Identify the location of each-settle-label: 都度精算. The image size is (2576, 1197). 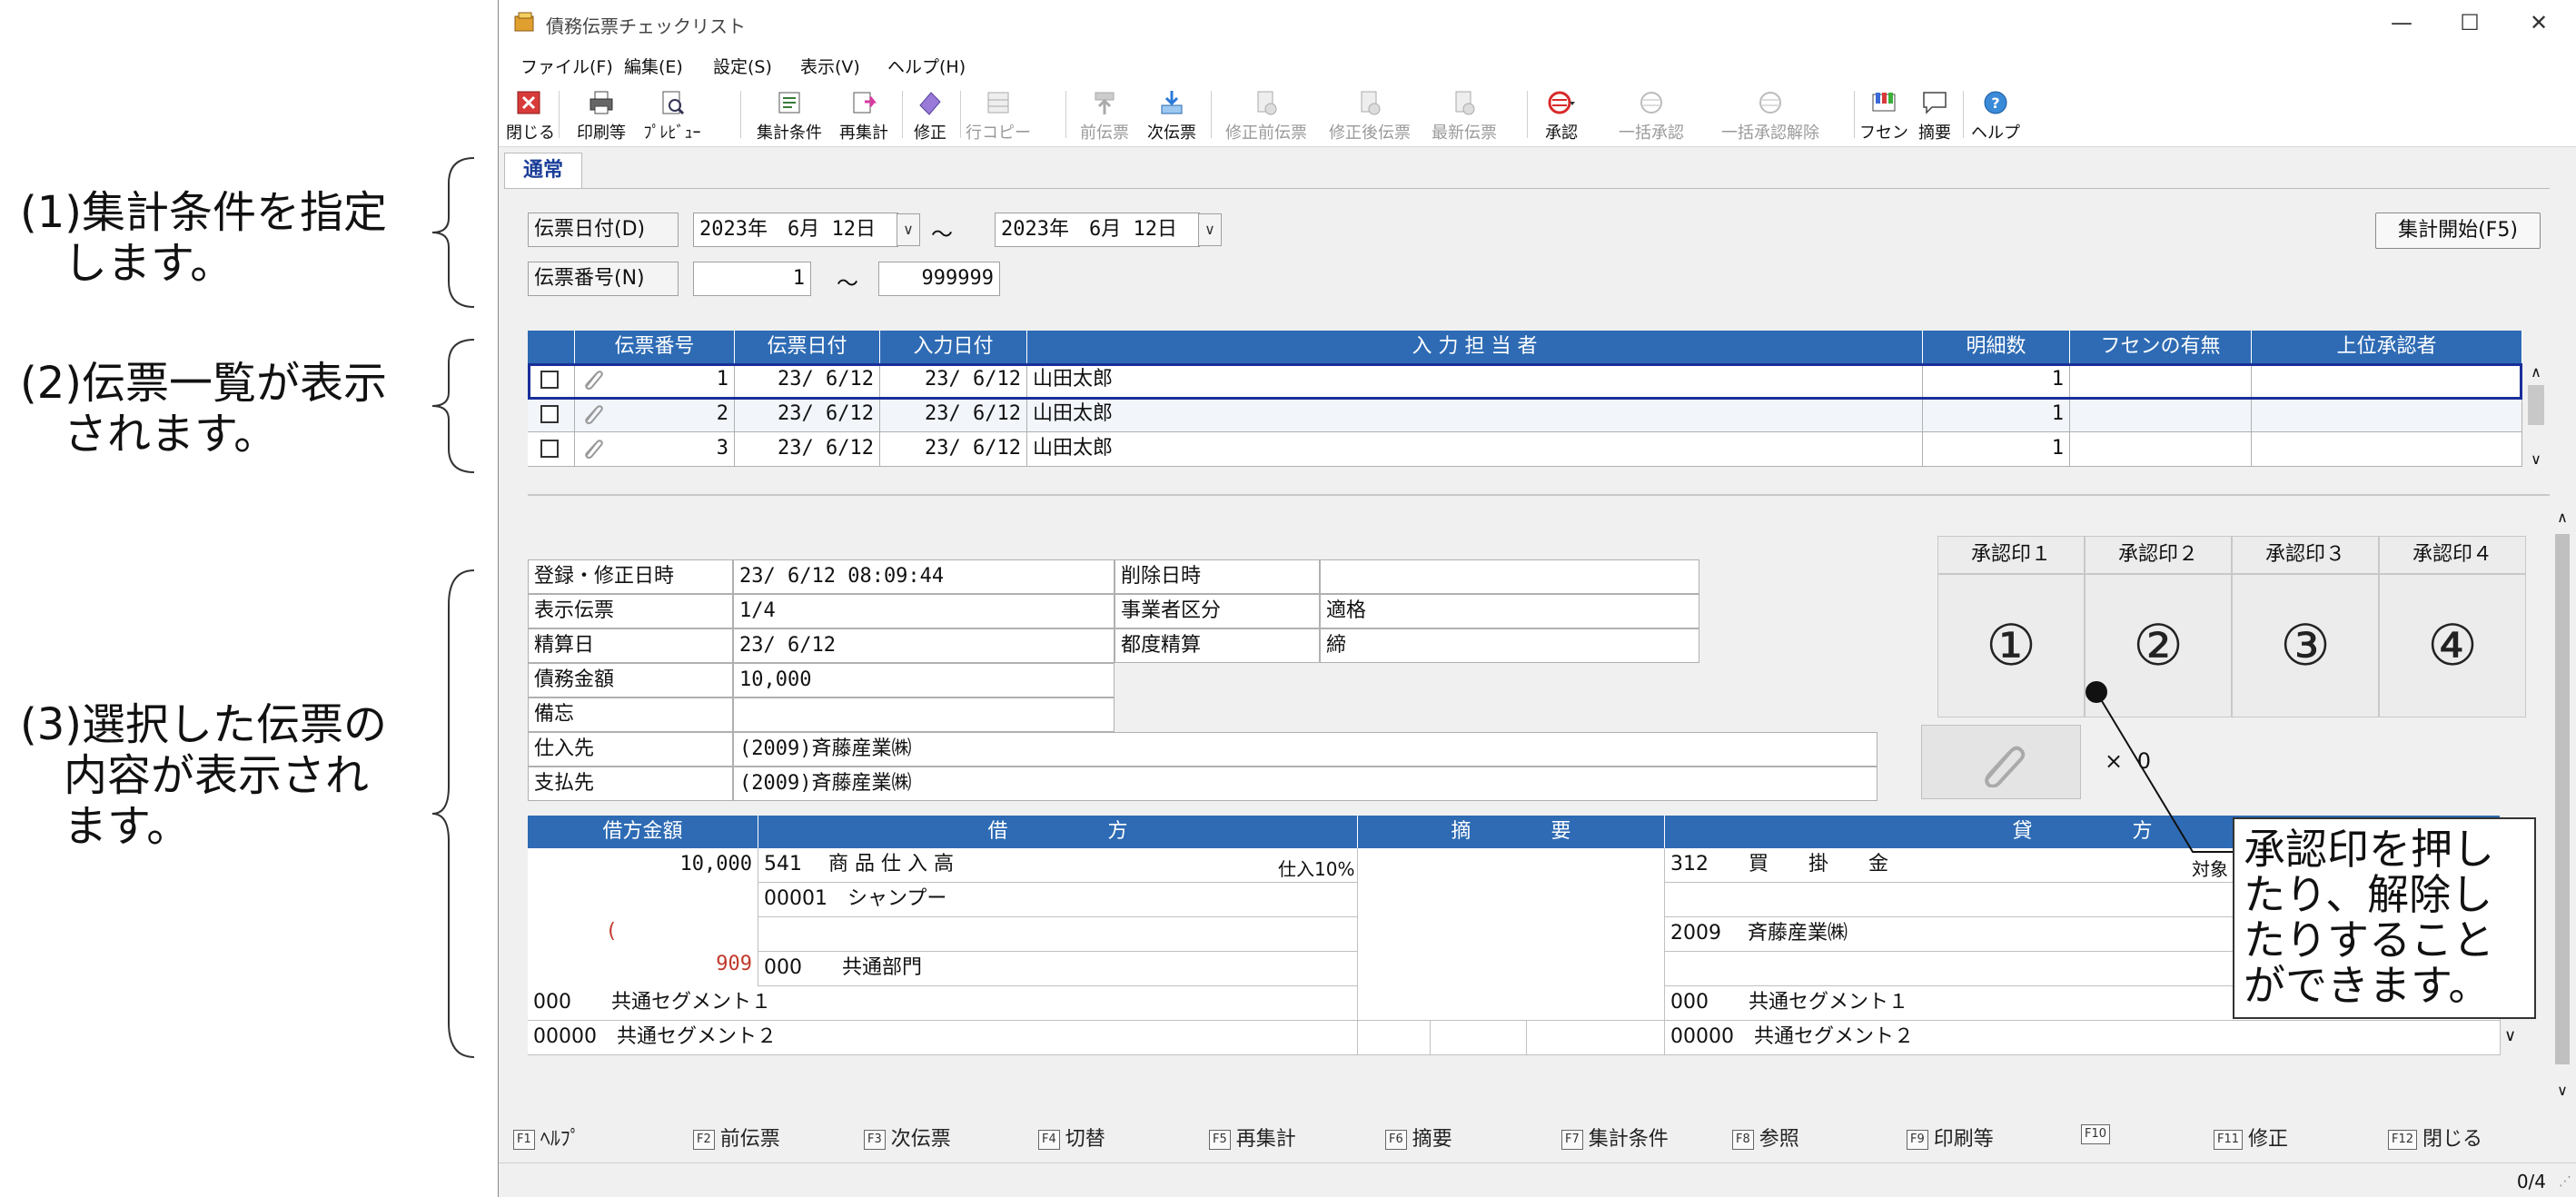
(1217, 645).